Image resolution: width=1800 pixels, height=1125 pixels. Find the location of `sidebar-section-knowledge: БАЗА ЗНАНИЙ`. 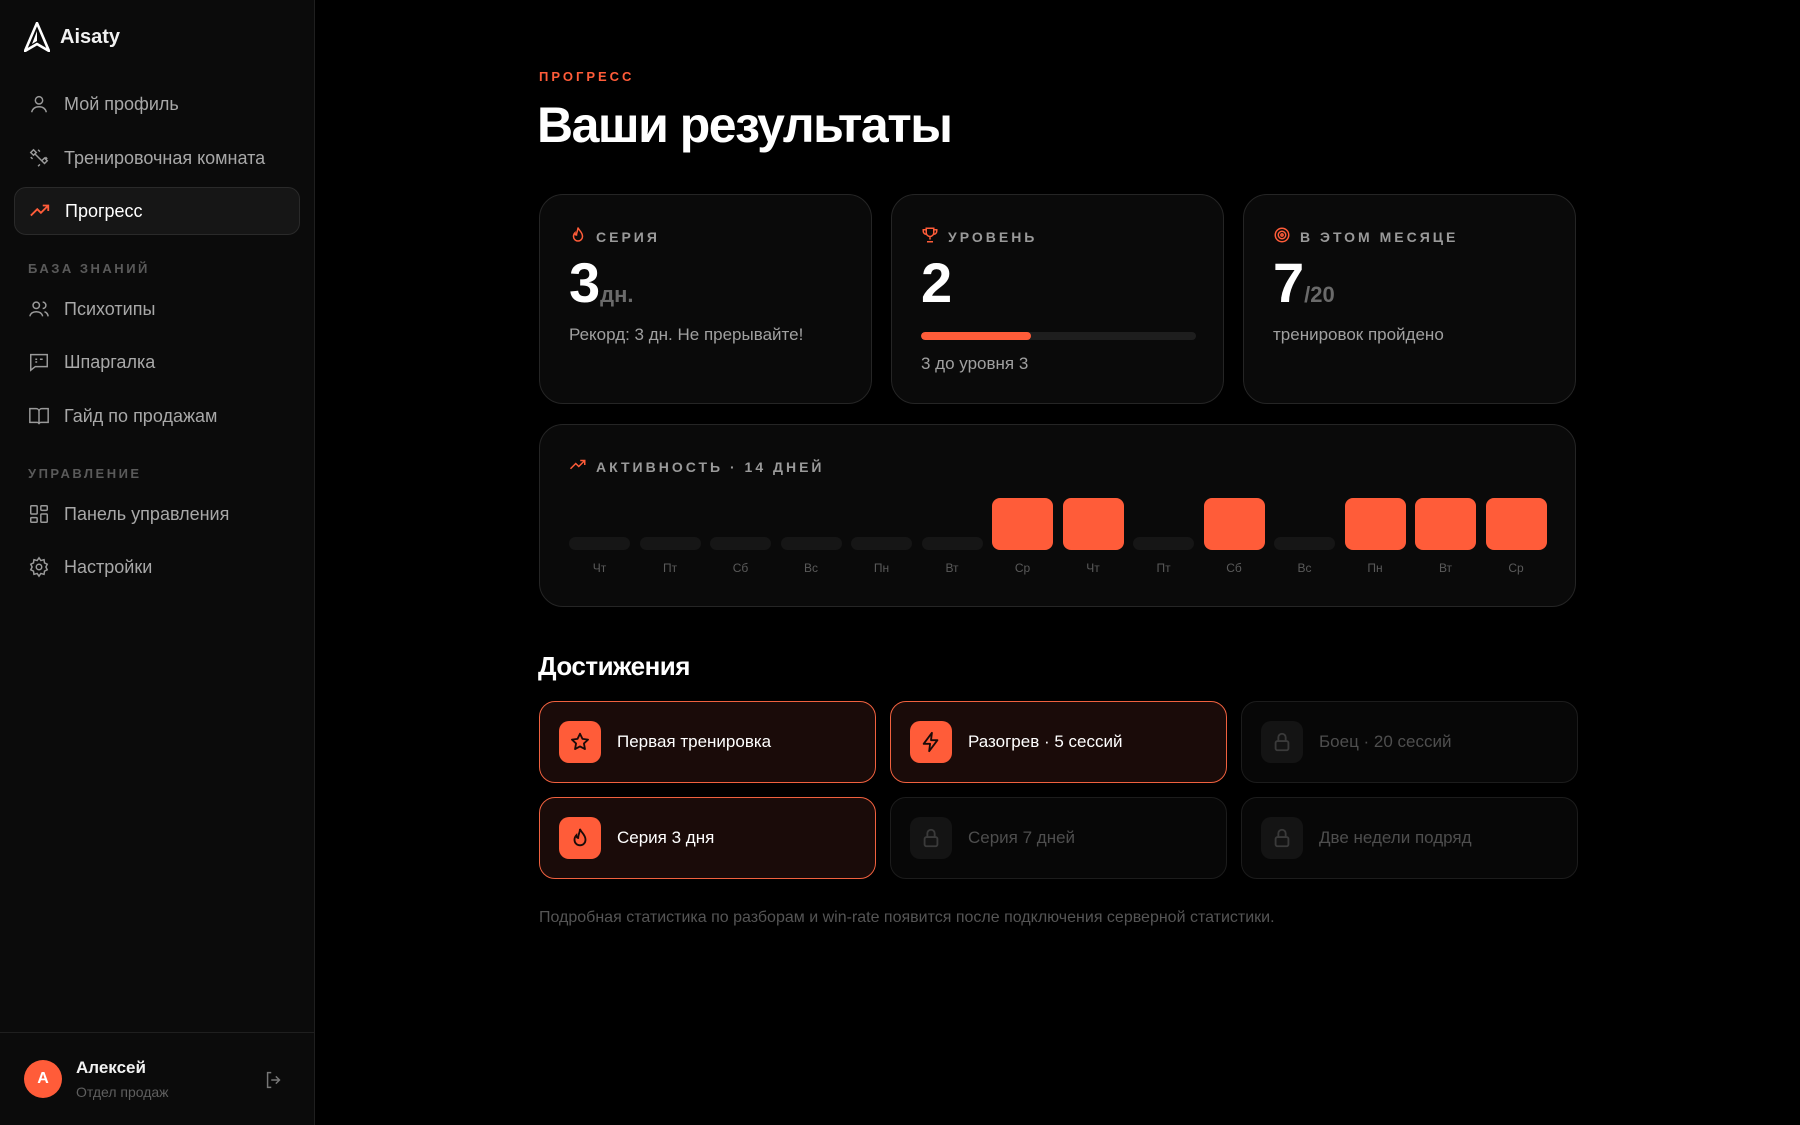

sidebar-section-knowledge: БАЗА ЗНАНИЙ is located at coordinates (89, 268).